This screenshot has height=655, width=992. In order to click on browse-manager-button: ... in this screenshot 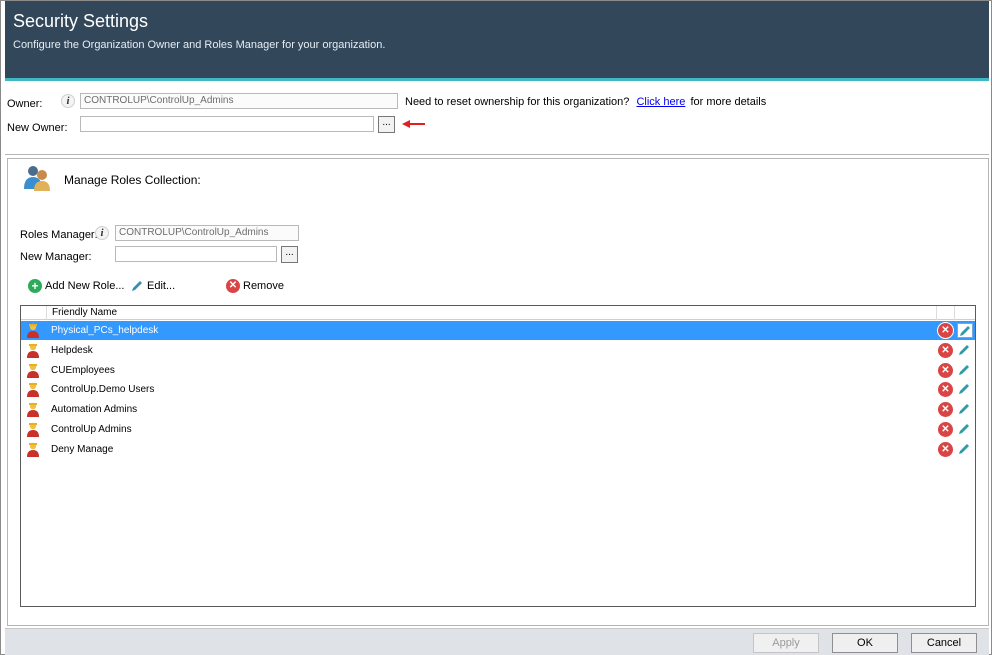, I will do `click(289, 254)`.